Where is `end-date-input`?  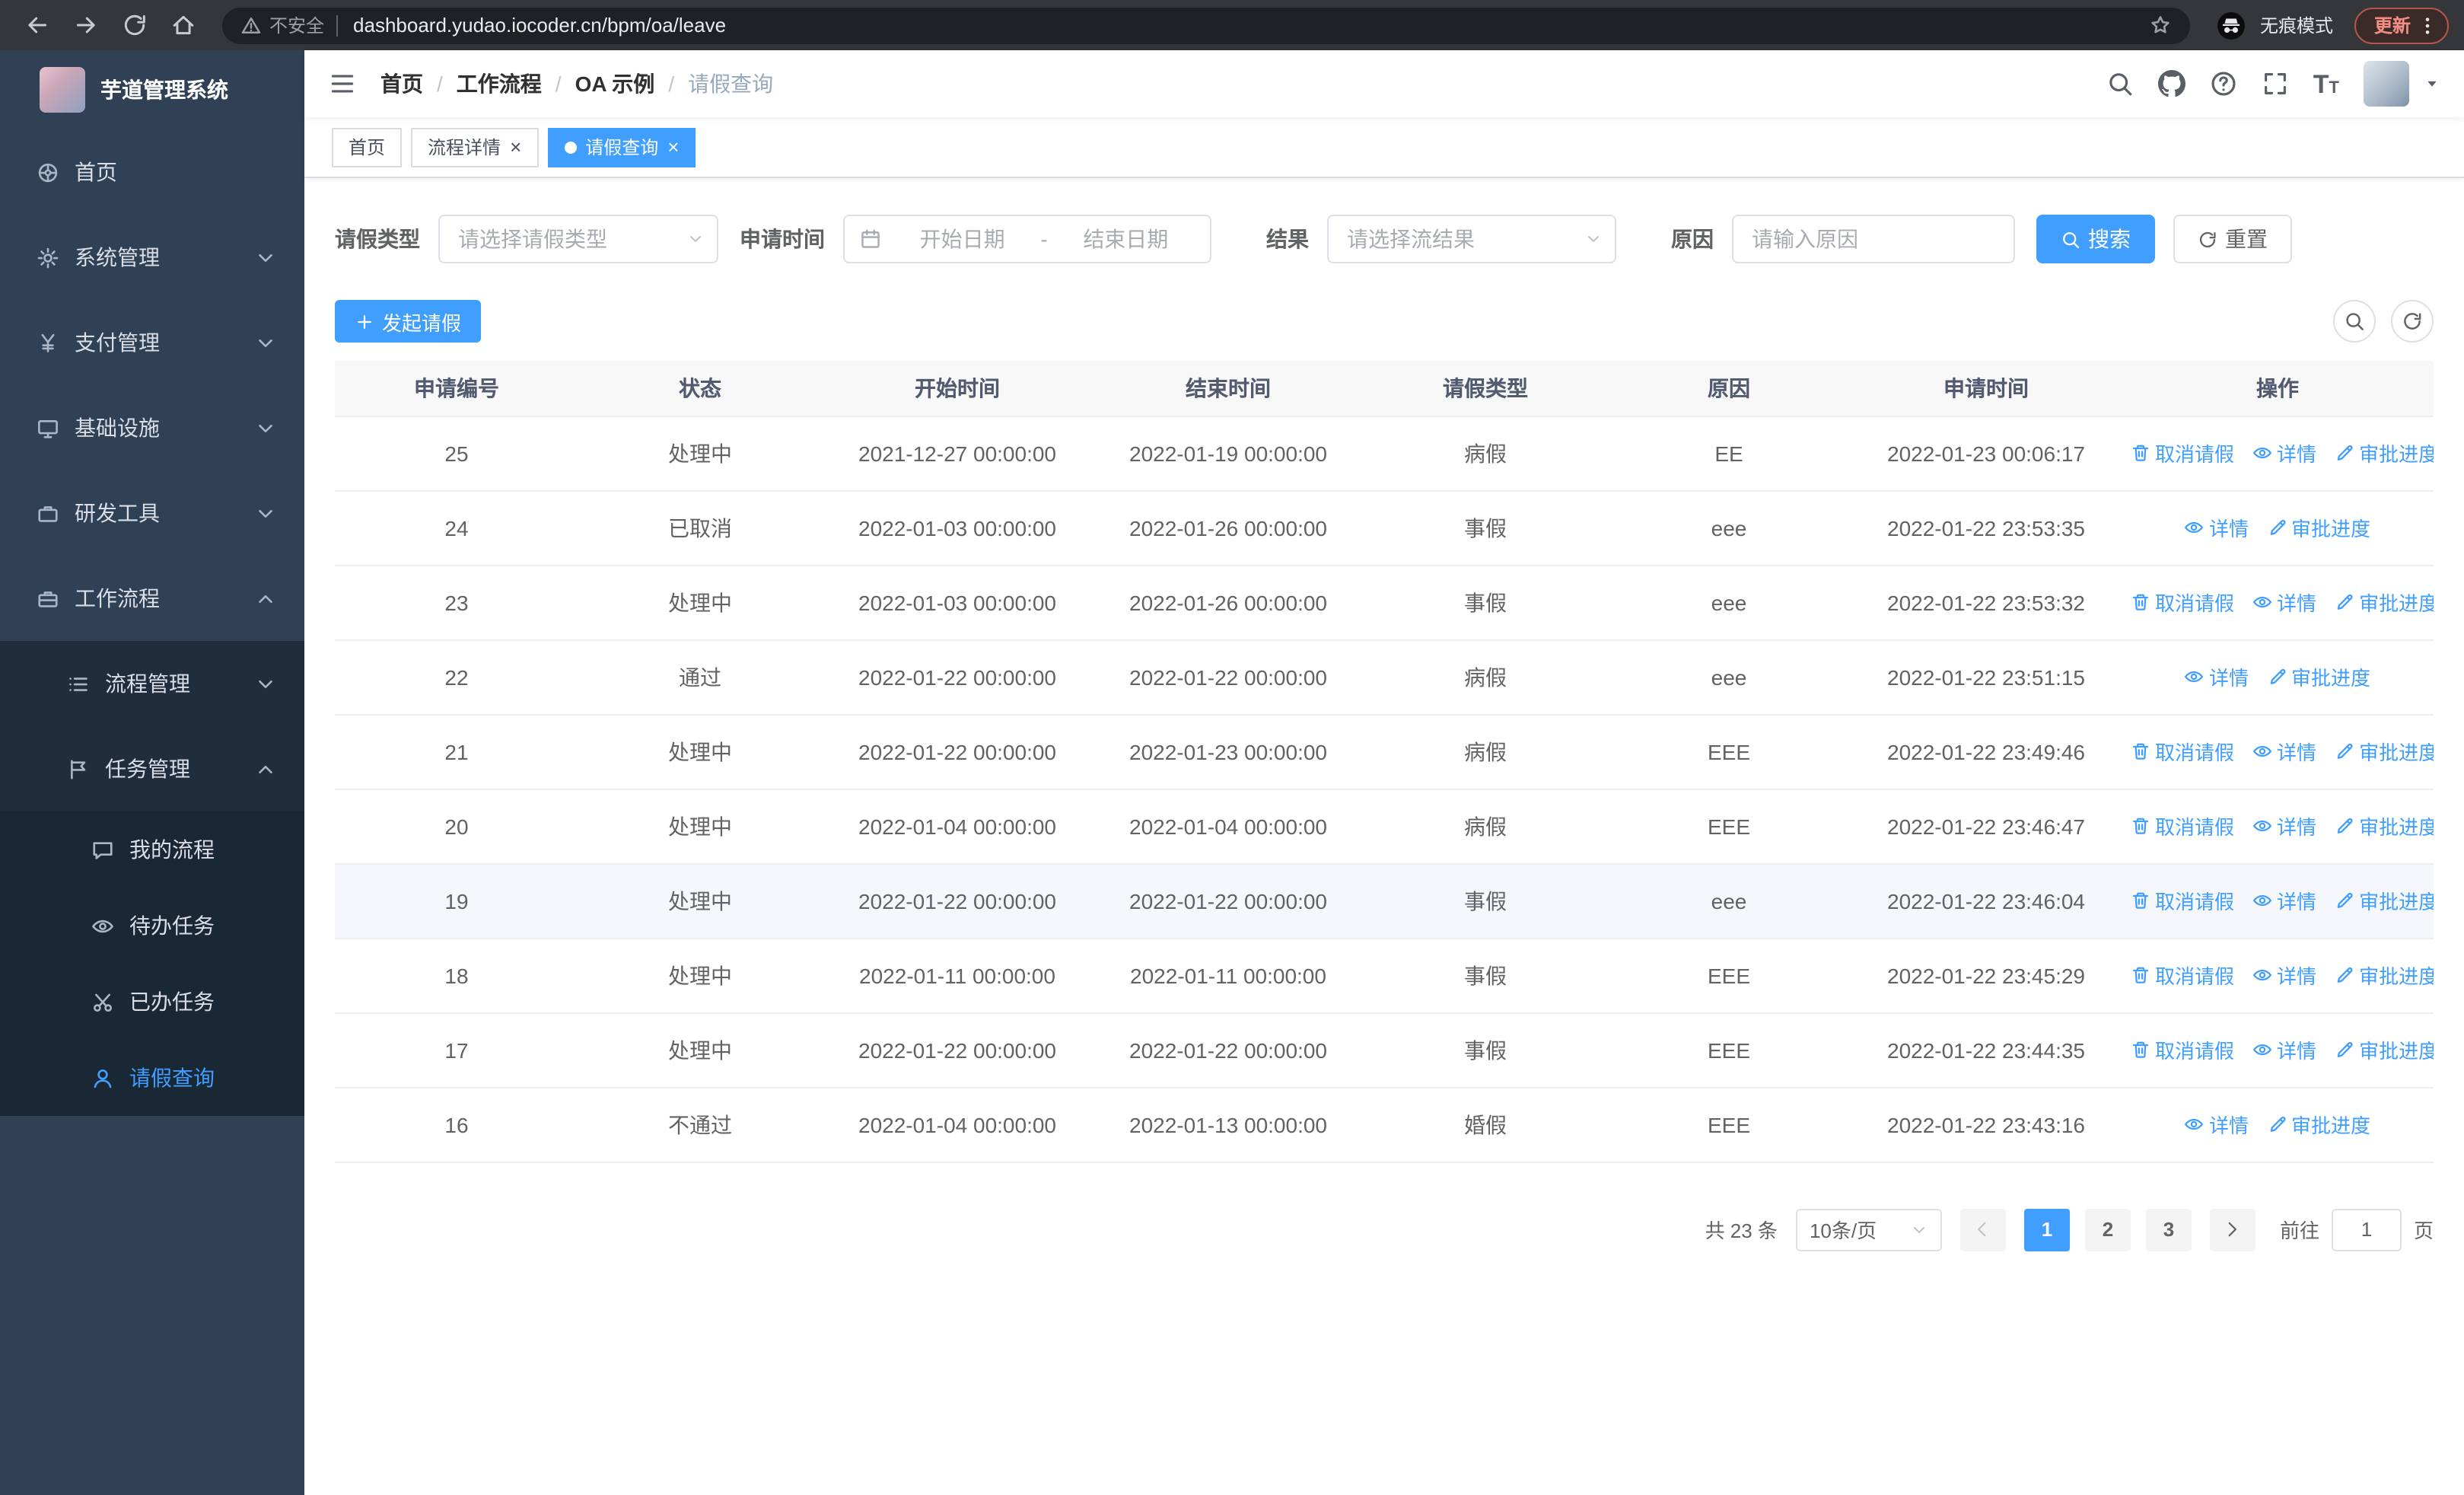
end-date-input is located at coordinates (1125, 239).